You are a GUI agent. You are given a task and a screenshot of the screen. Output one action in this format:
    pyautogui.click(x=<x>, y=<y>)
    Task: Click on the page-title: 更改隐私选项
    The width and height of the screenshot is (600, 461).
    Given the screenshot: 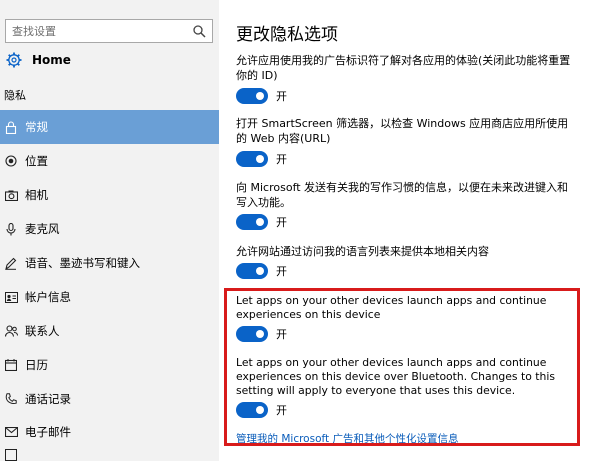 What is the action you would take?
    pyautogui.click(x=287, y=35)
    